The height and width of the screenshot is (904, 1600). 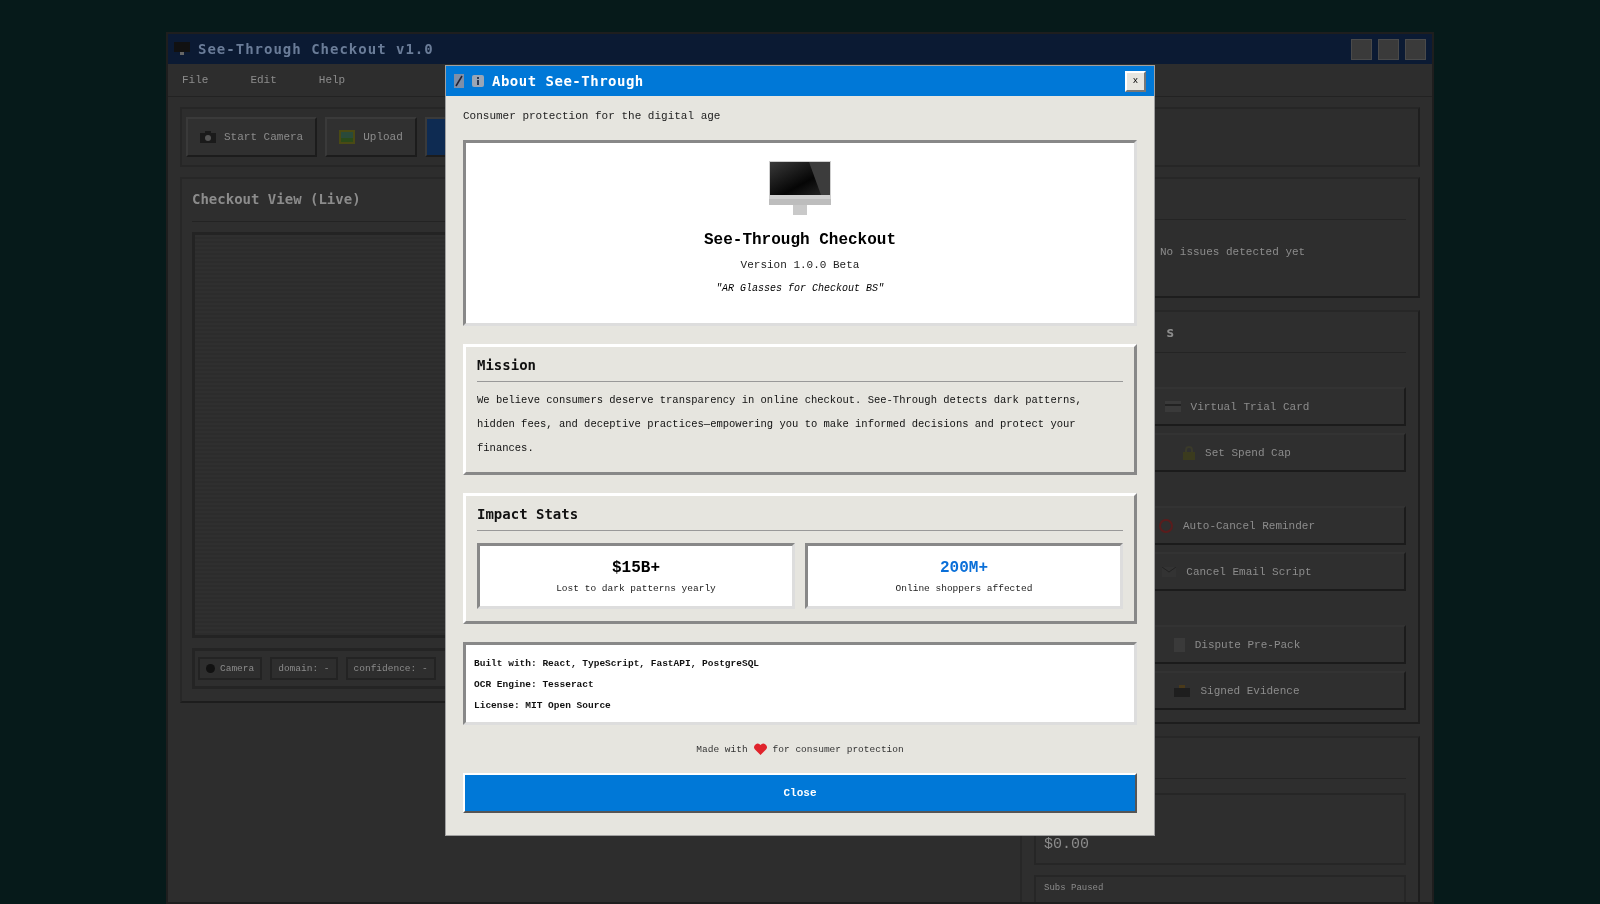 I want to click on window-title: See-Through Checkout v1.0, so click(x=316, y=49).